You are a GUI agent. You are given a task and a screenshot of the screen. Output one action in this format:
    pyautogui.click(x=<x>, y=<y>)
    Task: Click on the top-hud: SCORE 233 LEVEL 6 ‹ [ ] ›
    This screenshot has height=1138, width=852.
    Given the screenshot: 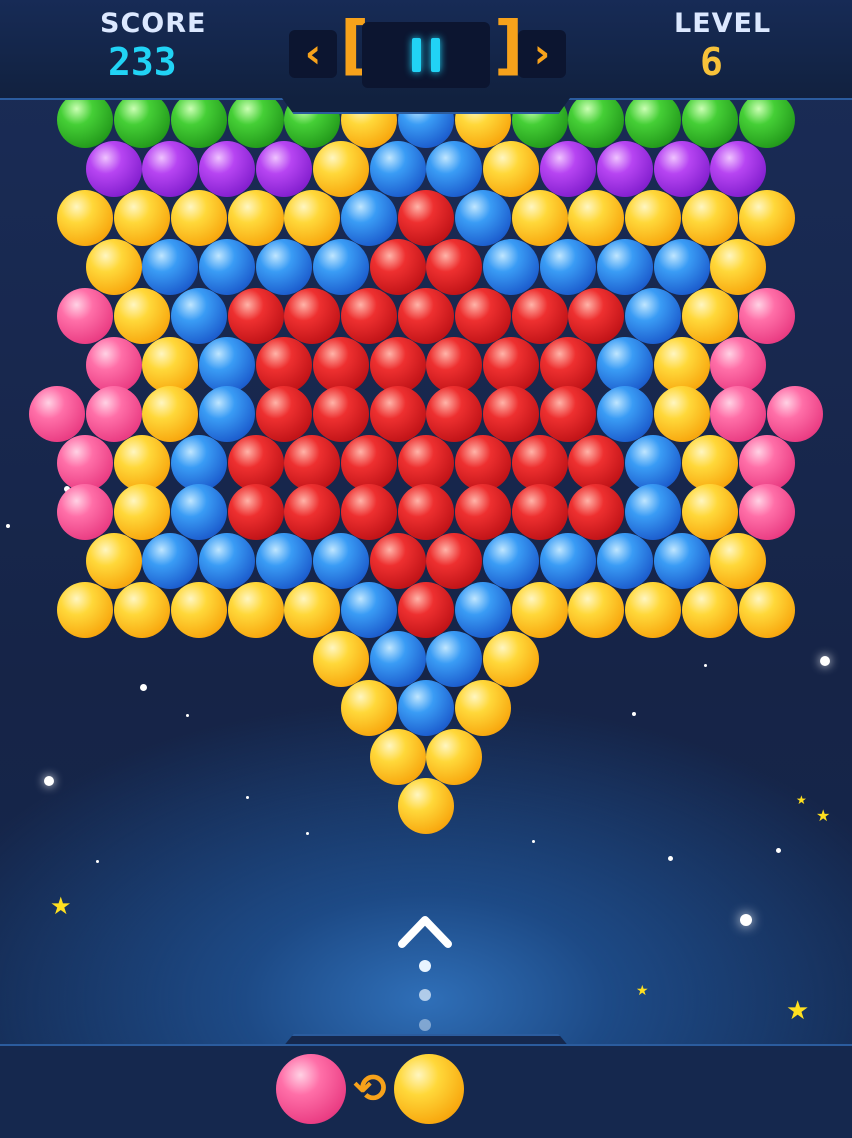 What is the action you would take?
    pyautogui.click(x=426, y=50)
    